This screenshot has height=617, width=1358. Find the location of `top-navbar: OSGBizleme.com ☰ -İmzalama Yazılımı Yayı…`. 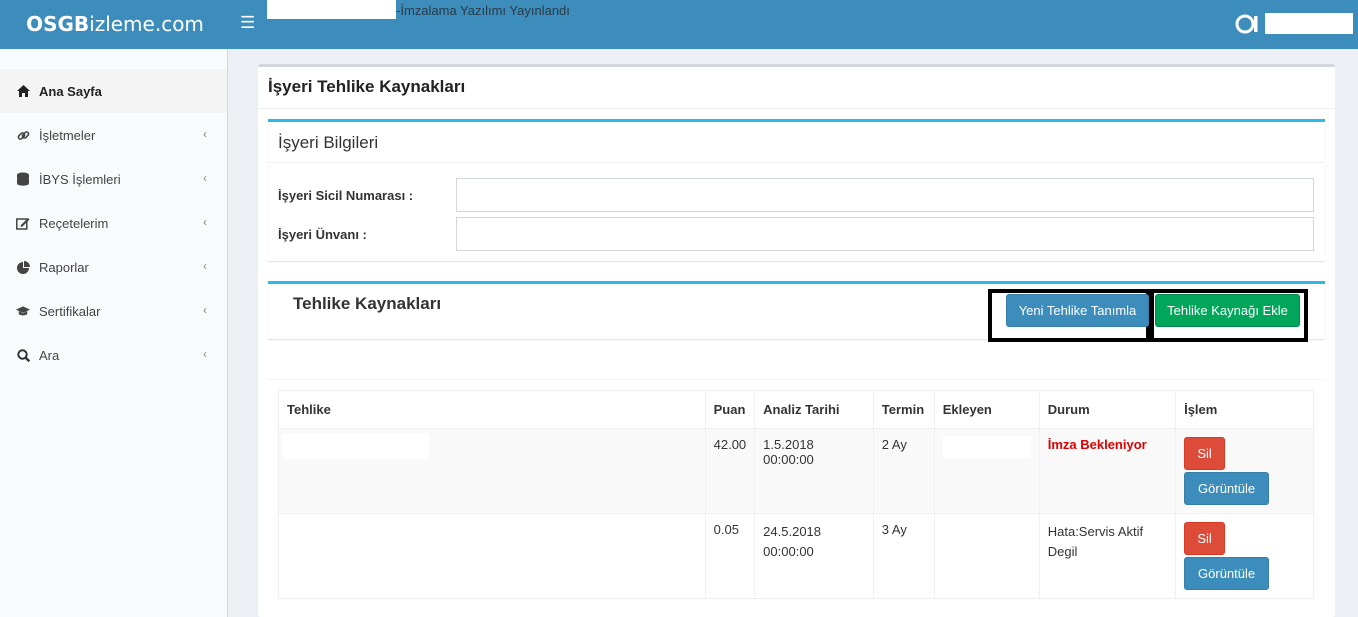

top-navbar: OSGBizleme.com ☰ -İmzalama Yazılımı Yayı… is located at coordinates (679, 24).